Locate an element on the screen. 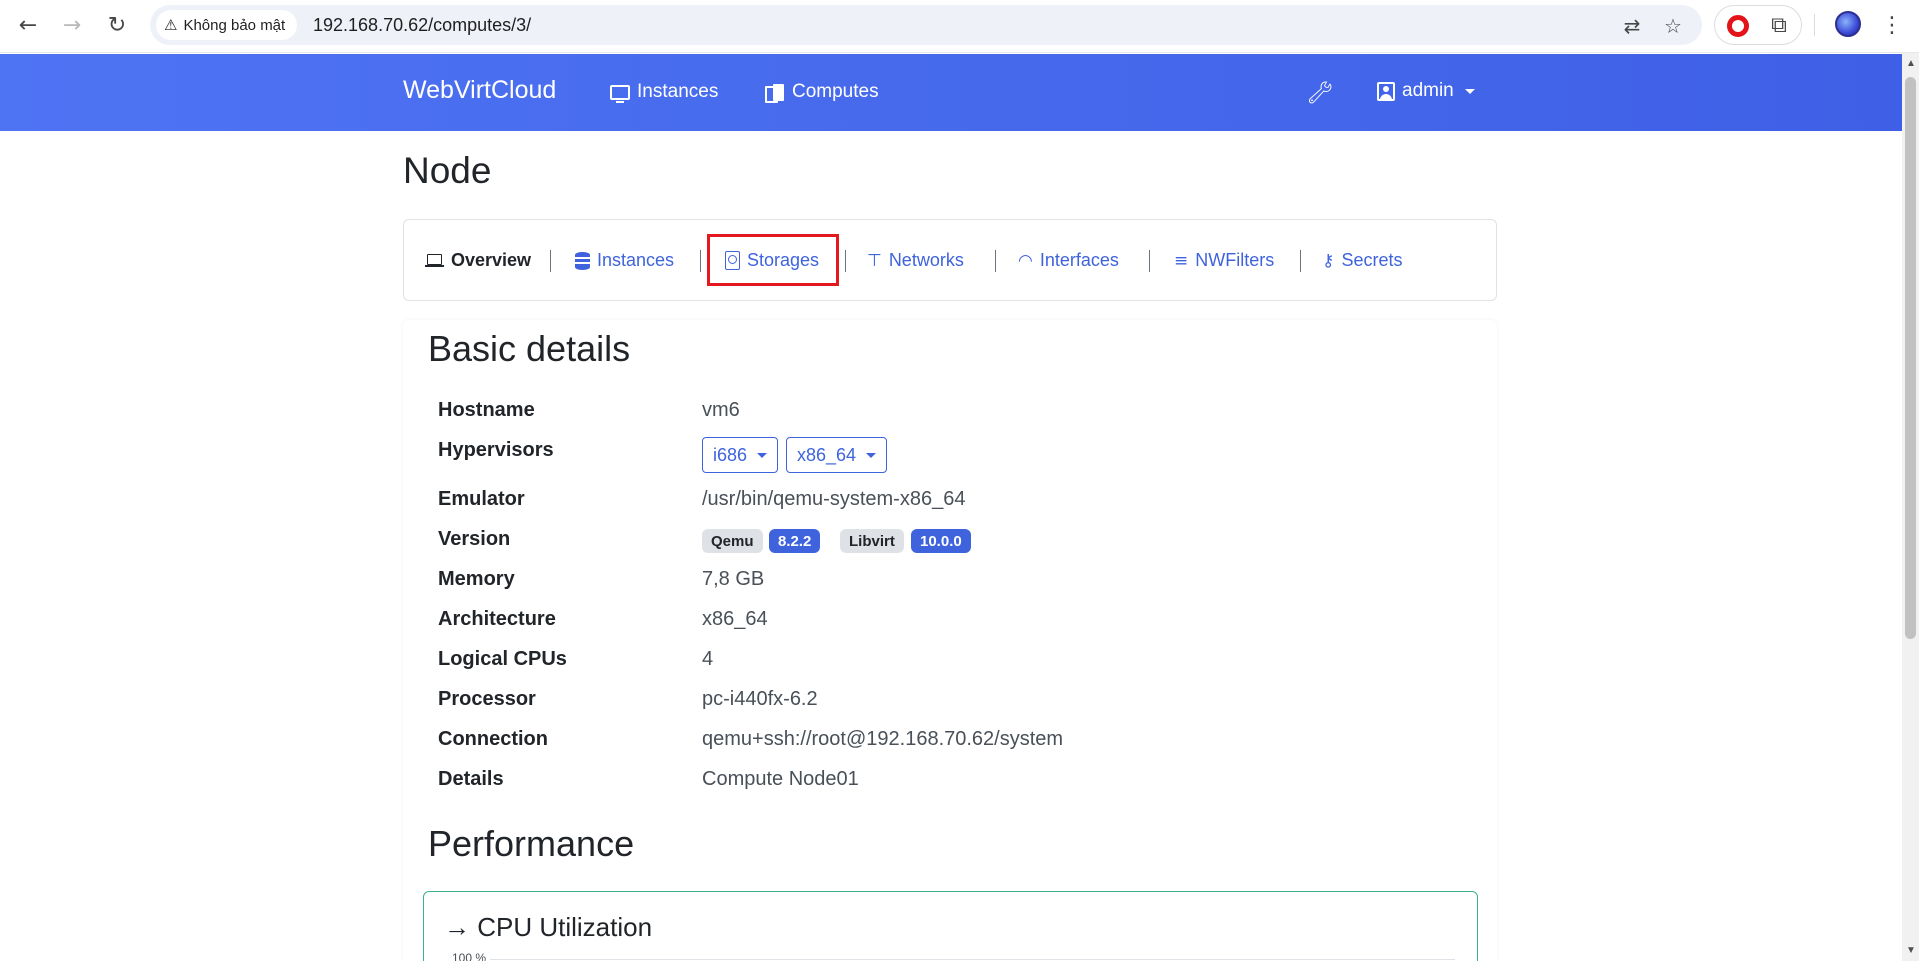  user-menu: admin is located at coordinates (1426, 91).